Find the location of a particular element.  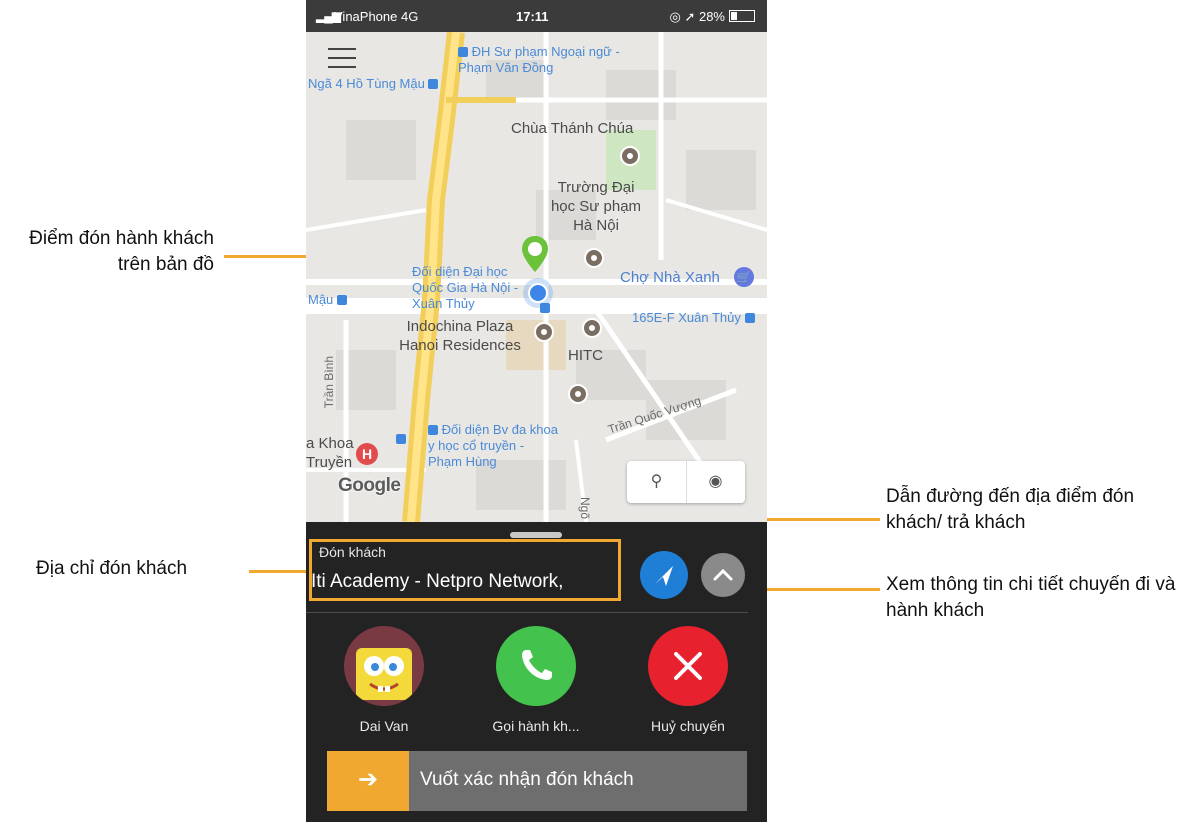

poi-indochina-plaza: Indochina Plaza Hanoi Residences is located at coordinates (460, 336).